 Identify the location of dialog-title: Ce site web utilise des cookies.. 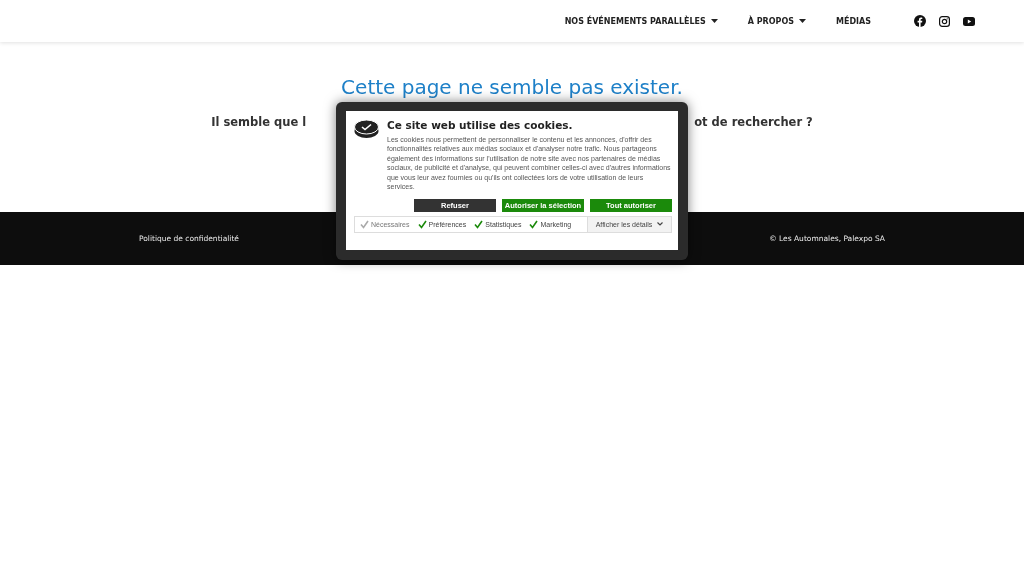
(480, 125).